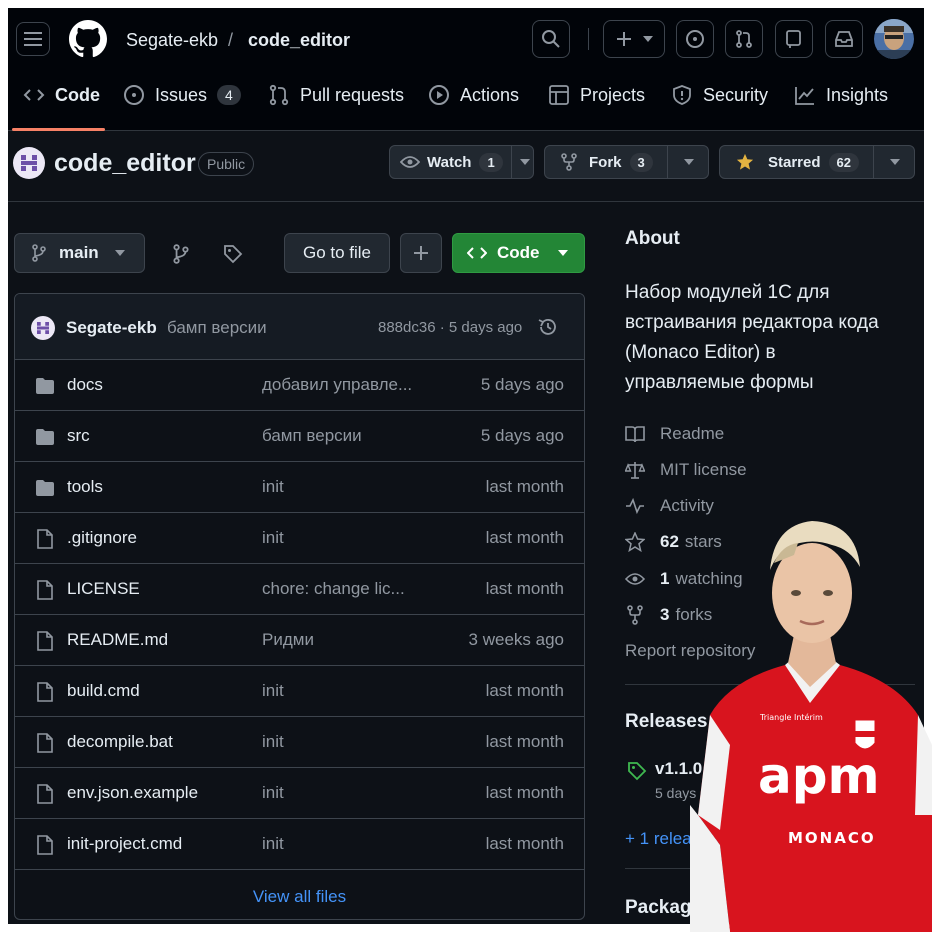 The image size is (932, 932). Describe the element at coordinates (524, 588) in the screenshot. I see `file-date: last month` at that location.